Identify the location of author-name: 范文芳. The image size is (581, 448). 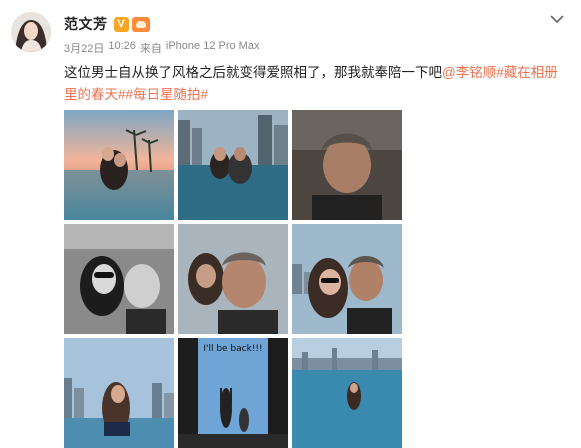
(86, 24).